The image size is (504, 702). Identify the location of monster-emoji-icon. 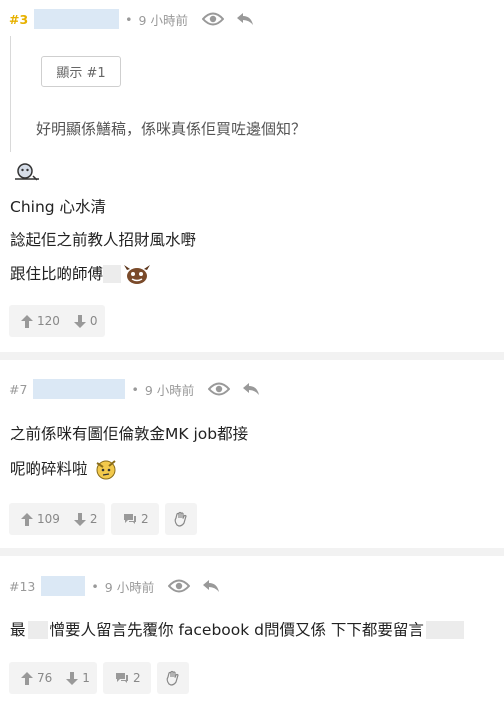
(137, 274).